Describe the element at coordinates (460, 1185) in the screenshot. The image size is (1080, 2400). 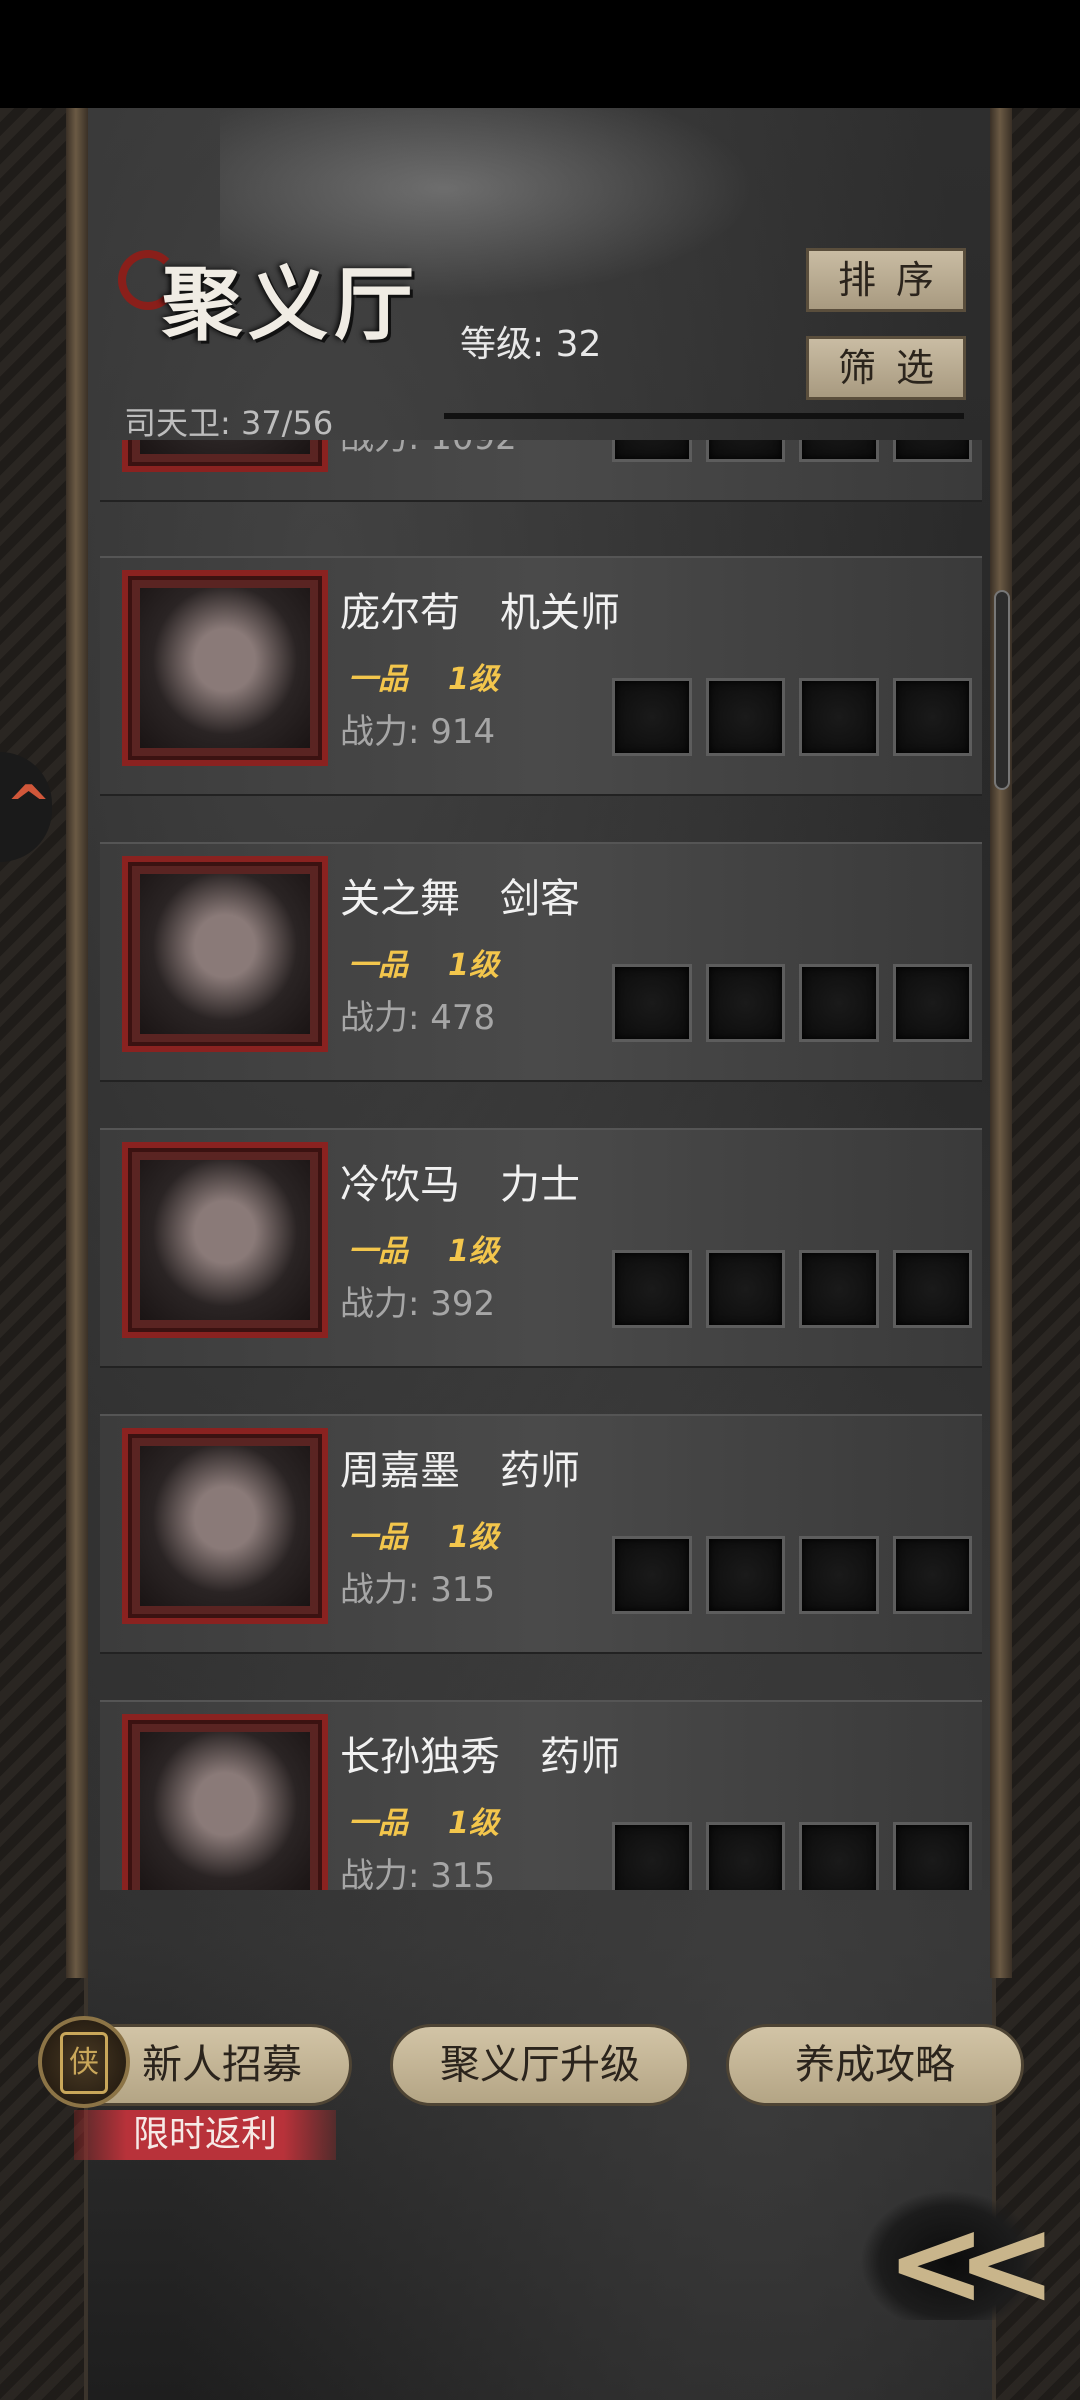
I see `hero-name: 冷饮马 力士` at that location.